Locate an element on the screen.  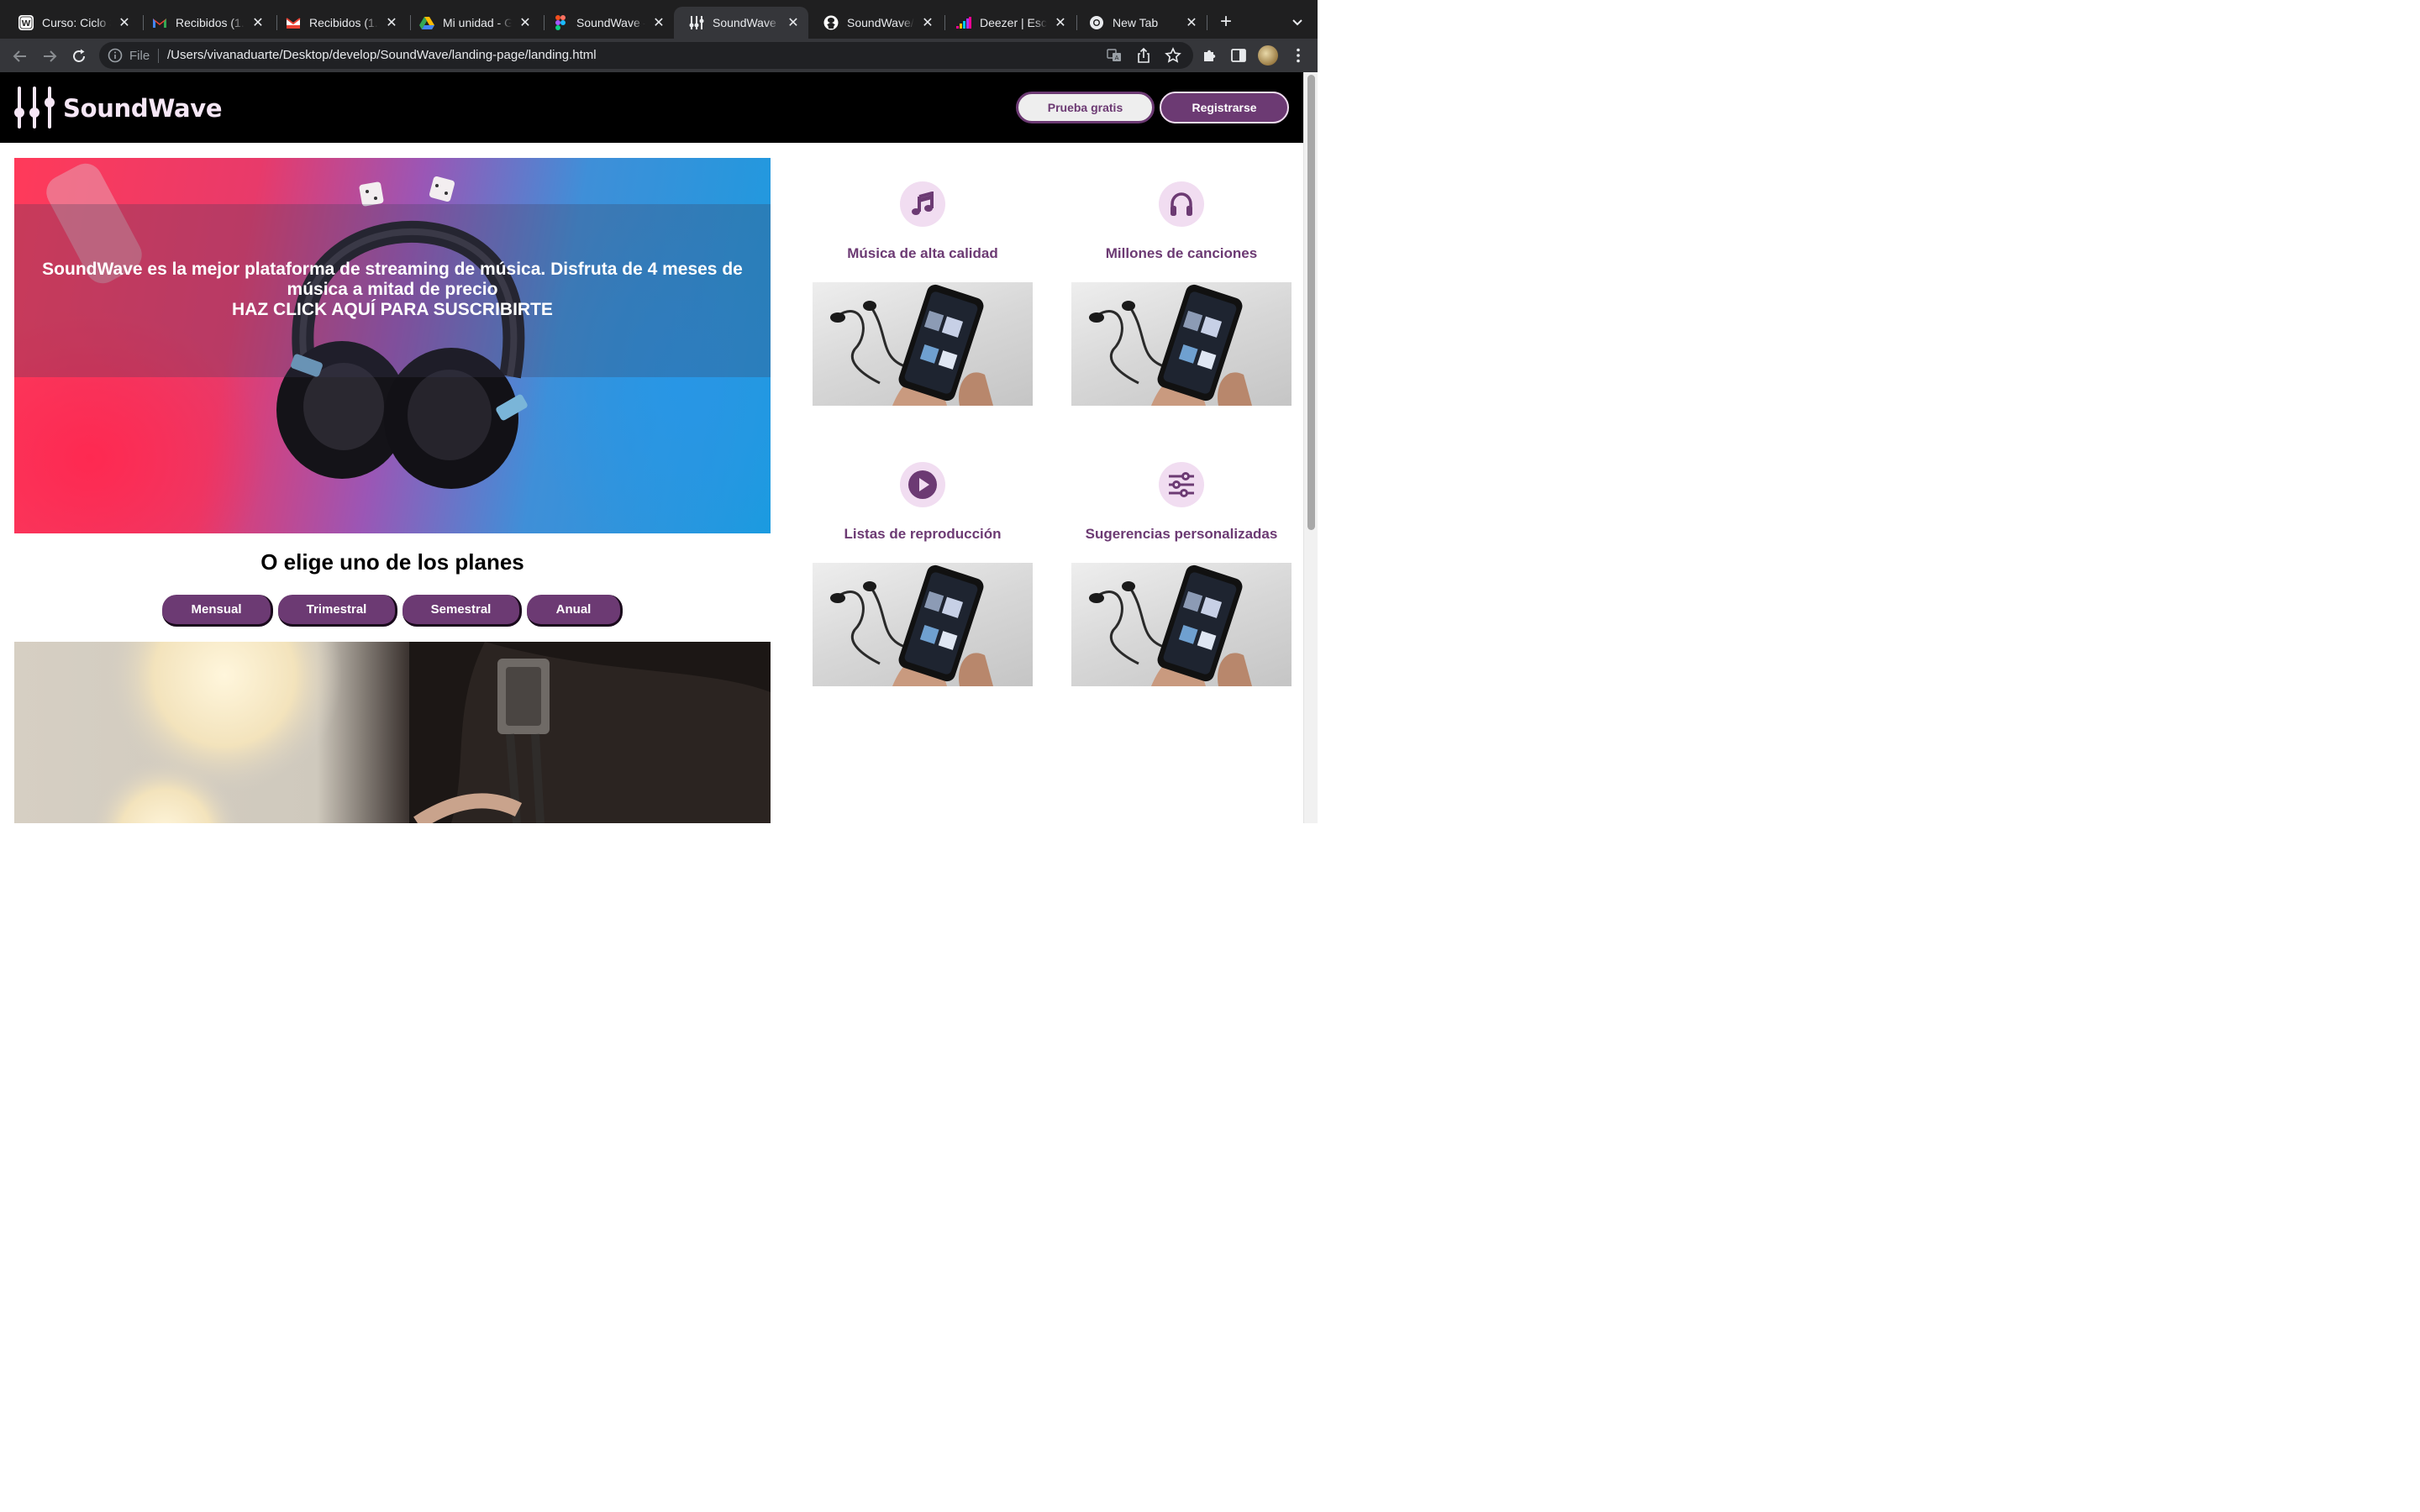
tab-github: SoundWave/la ✕ is located at coordinates (875, 23).